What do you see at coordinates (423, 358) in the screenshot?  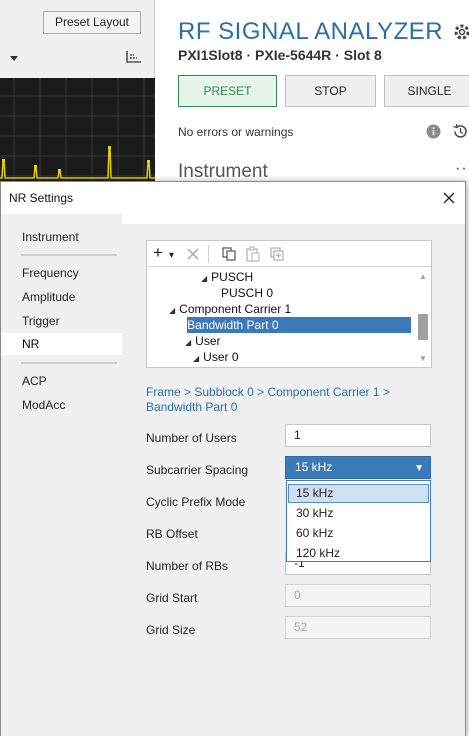 I see `scroll-down-icon: ▼` at bounding box center [423, 358].